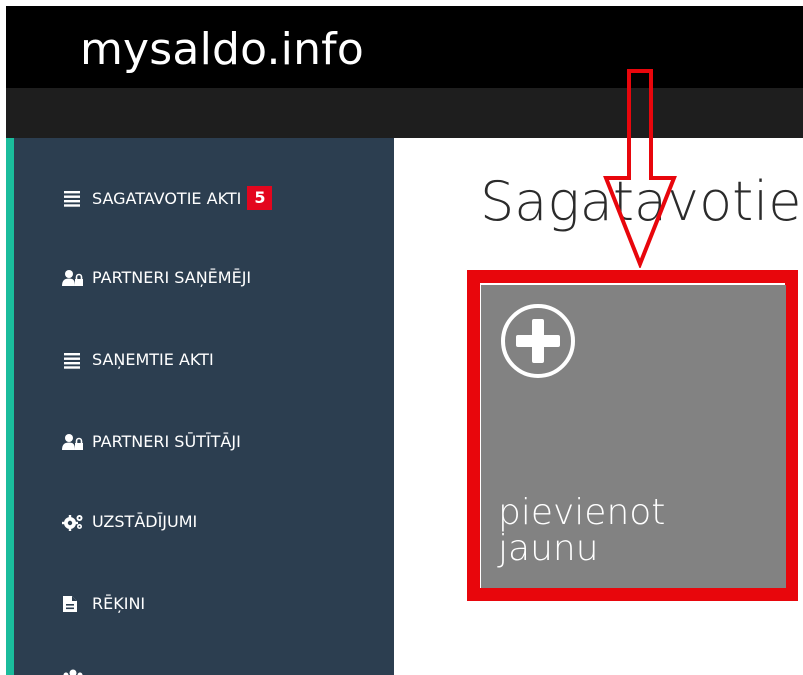 Image resolution: width=803 pixels, height=675 pixels. Describe the element at coordinates (145, 521) in the screenshot. I see `sidebar-item-label: UZSTĀDĪJUMI` at that location.